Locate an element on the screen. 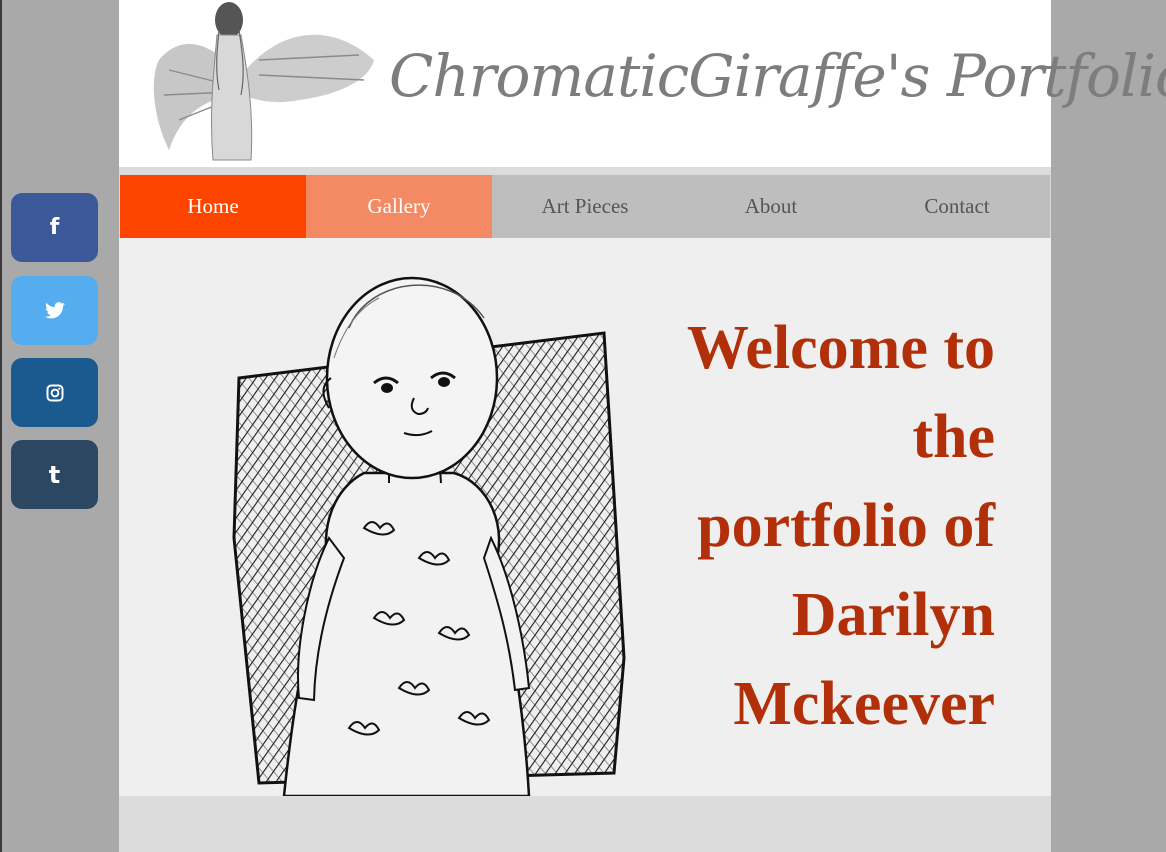 This screenshot has width=1166, height=852. twitter-button is located at coordinates (54, 310).